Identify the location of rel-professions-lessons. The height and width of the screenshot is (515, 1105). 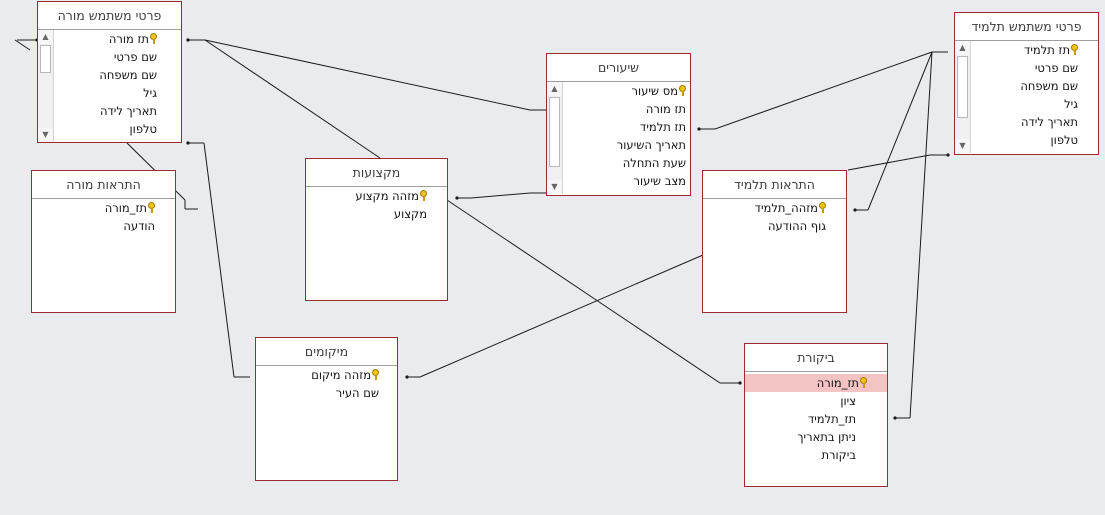
(500, 196).